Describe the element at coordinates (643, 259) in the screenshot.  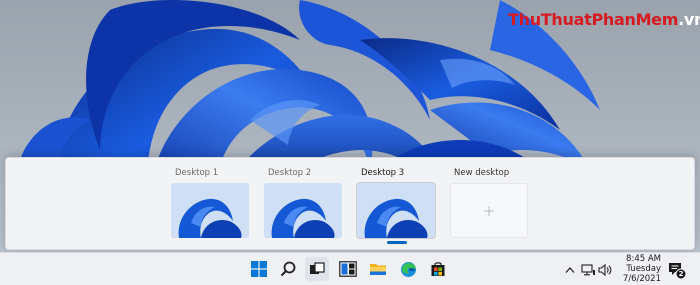
I see `clock-time: 8:45 AM` at that location.